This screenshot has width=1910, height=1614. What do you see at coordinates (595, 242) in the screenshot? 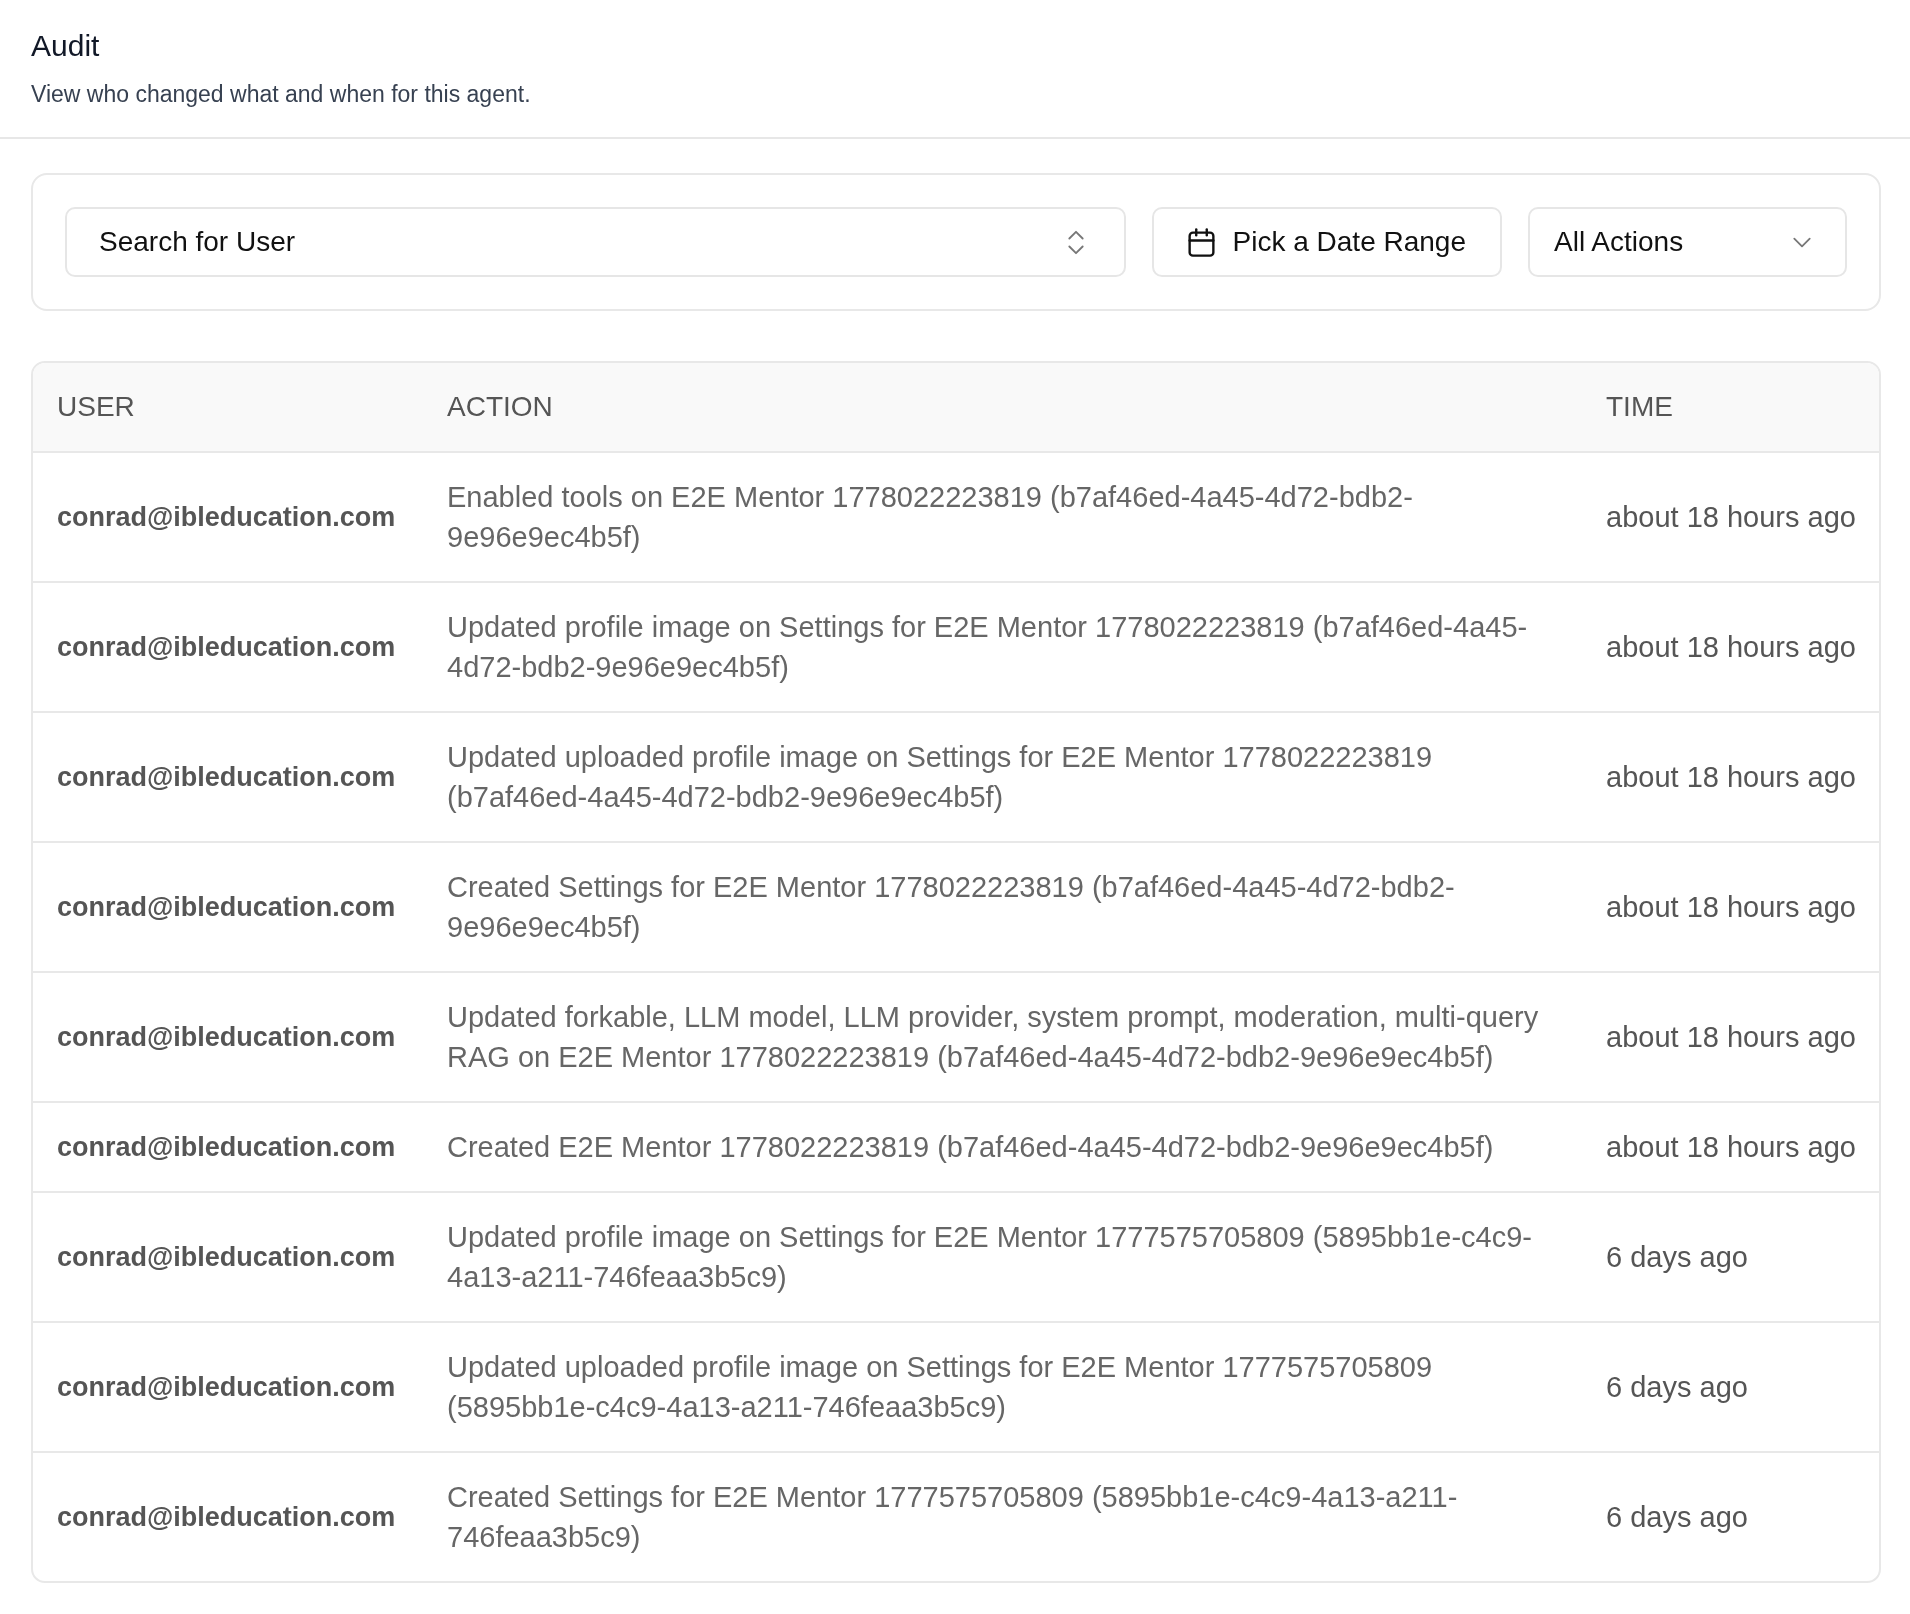
I see `user-search-combobox: Search for User` at bounding box center [595, 242].